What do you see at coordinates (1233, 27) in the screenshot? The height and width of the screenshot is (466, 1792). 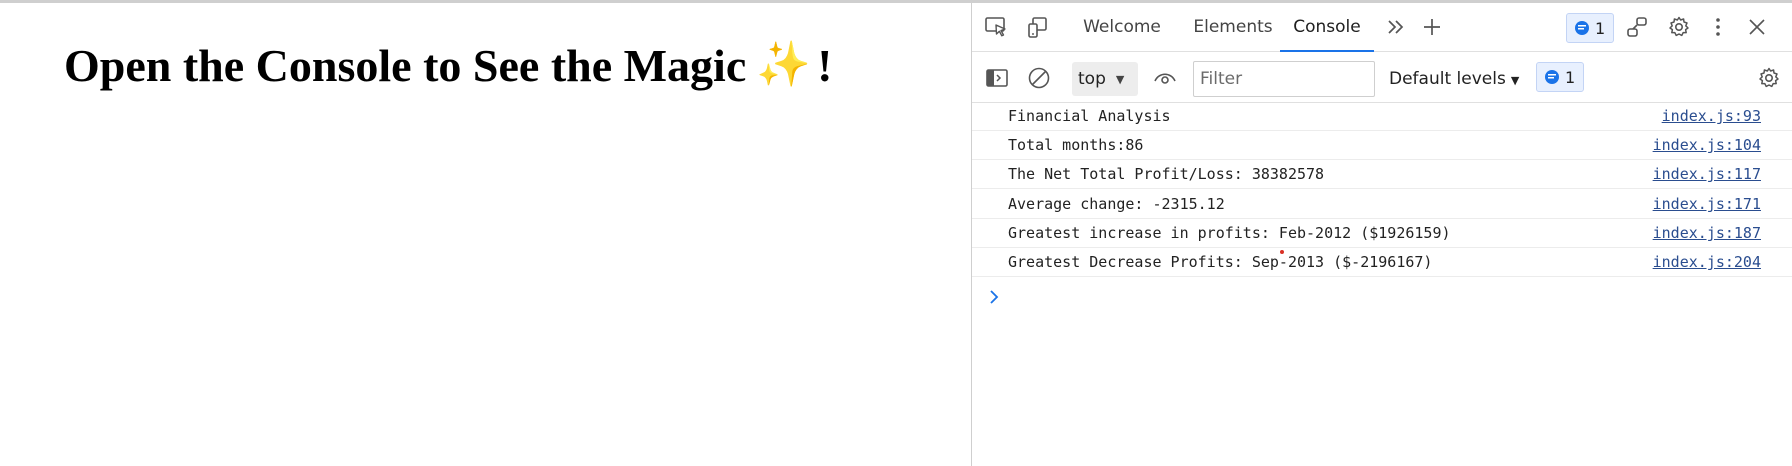 I see `tab-elements: Elements` at bounding box center [1233, 27].